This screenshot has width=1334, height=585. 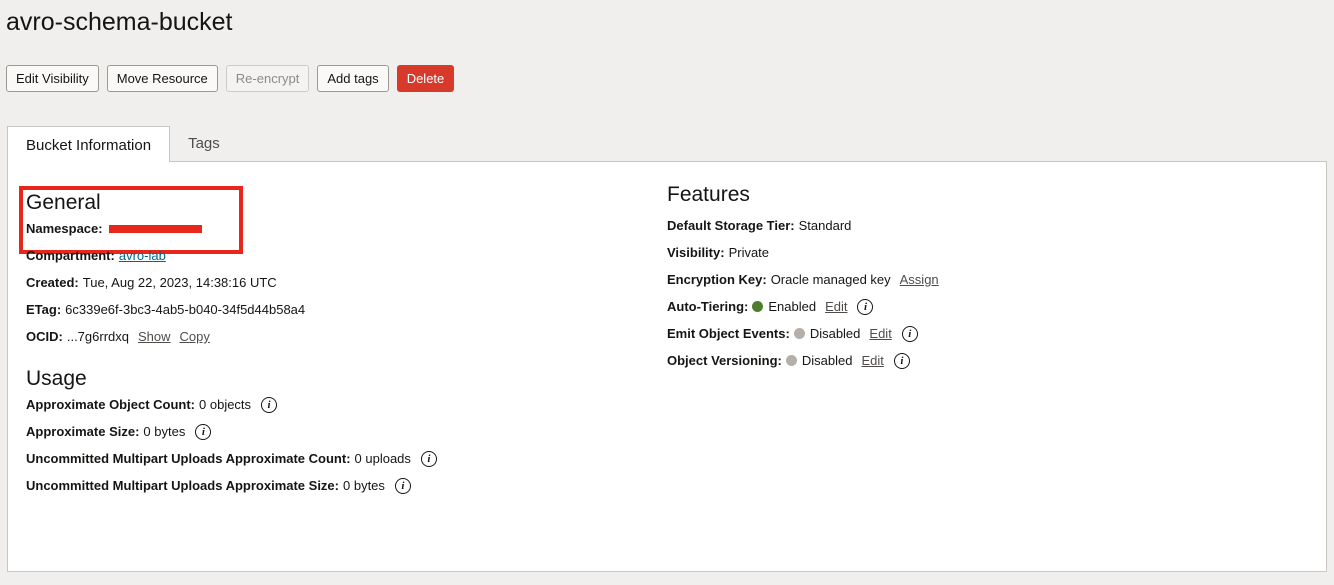 What do you see at coordinates (830, 279) in the screenshot?
I see `encryption-value: Oracle managed key` at bounding box center [830, 279].